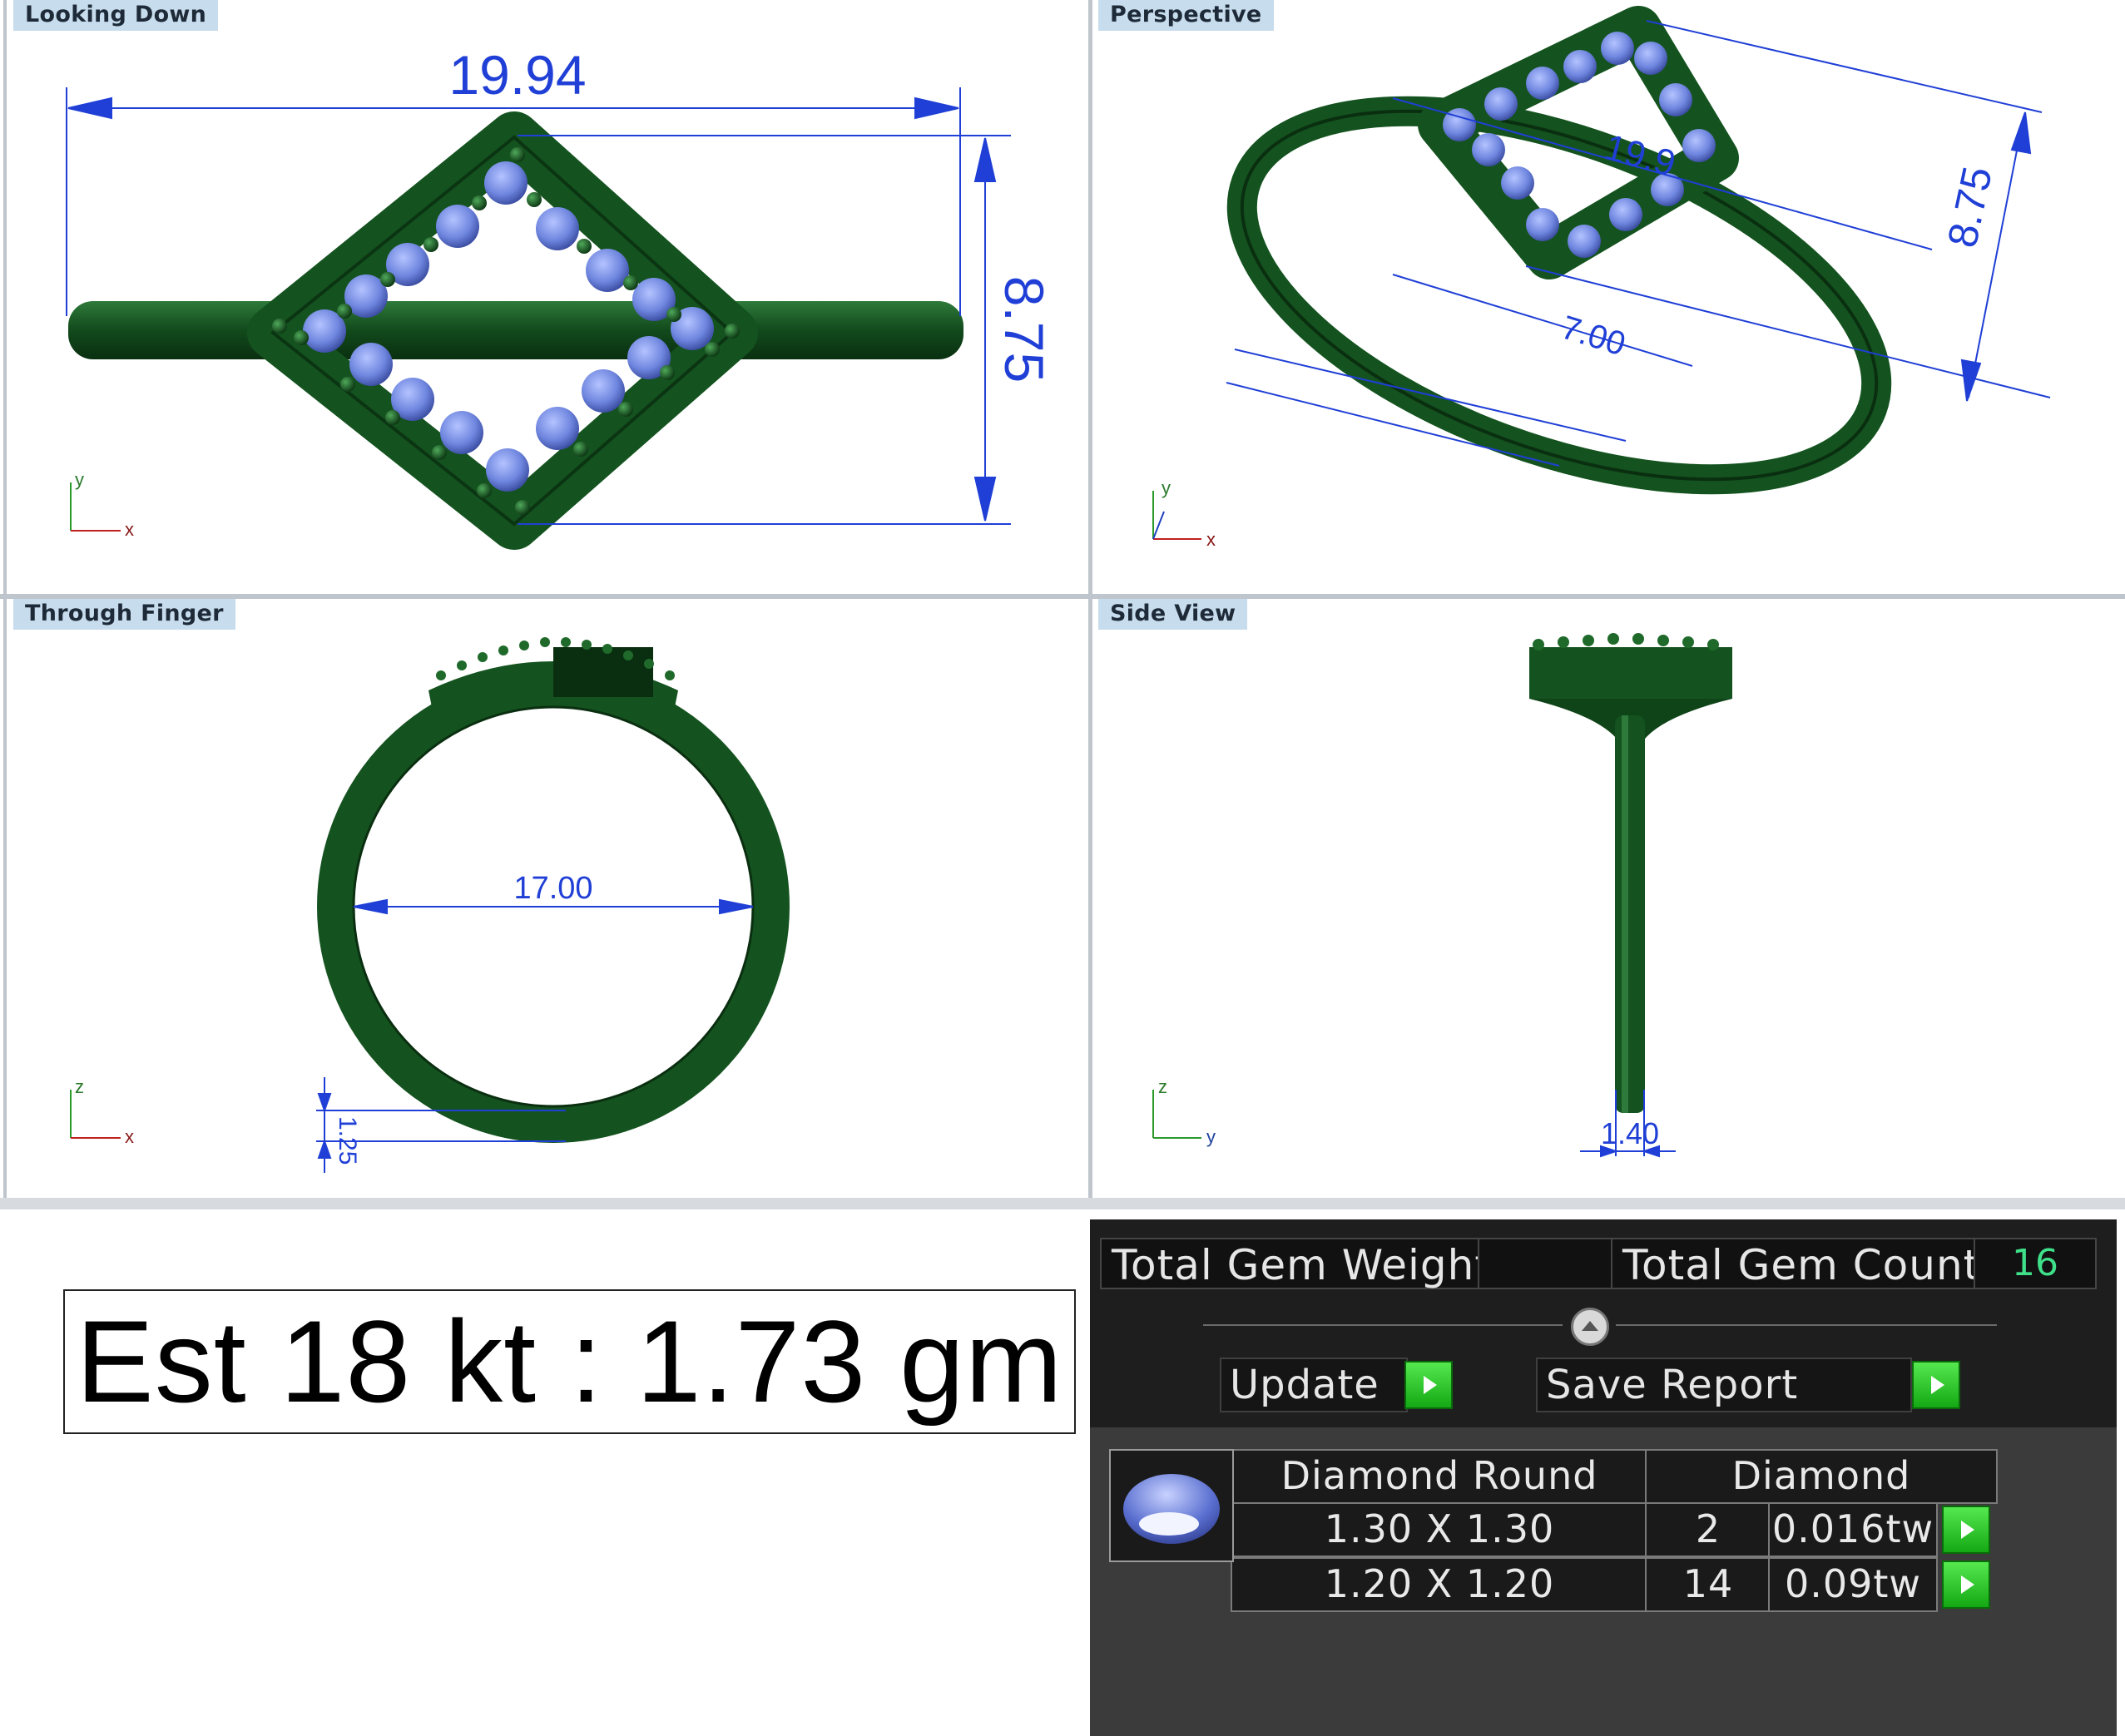 The width and height of the screenshot is (2125, 1736). Describe the element at coordinates (347, 1140) in the screenshot. I see `thickness-label: 1.25` at that location.